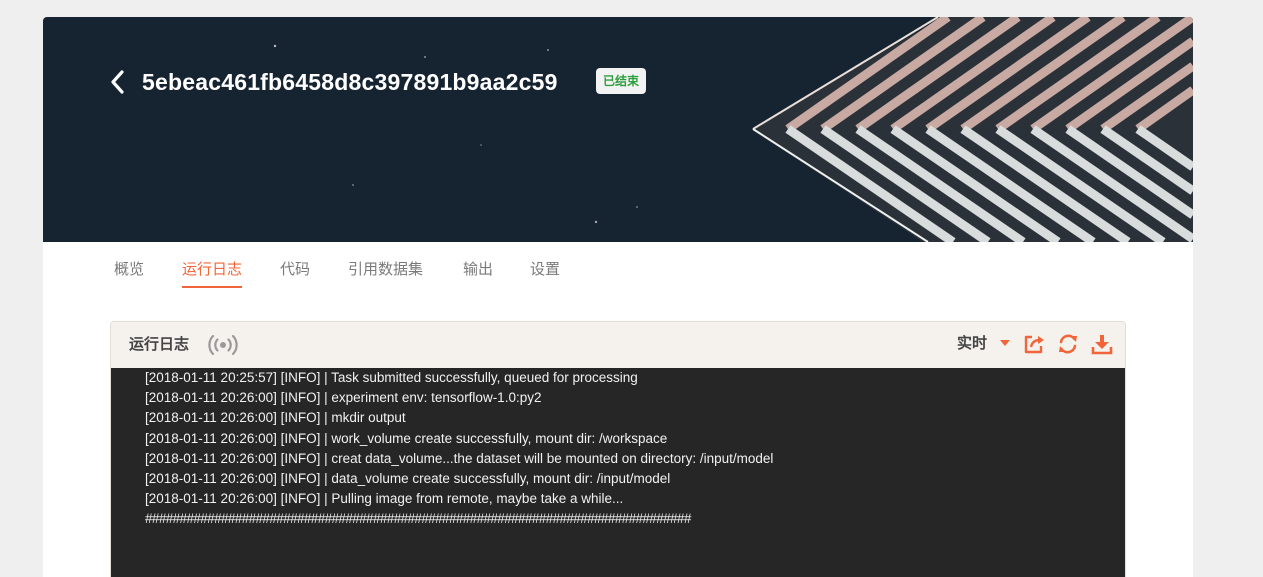 The height and width of the screenshot is (577, 1263). What do you see at coordinates (212, 274) in the screenshot?
I see `tab-run-log: 运行日志` at bounding box center [212, 274].